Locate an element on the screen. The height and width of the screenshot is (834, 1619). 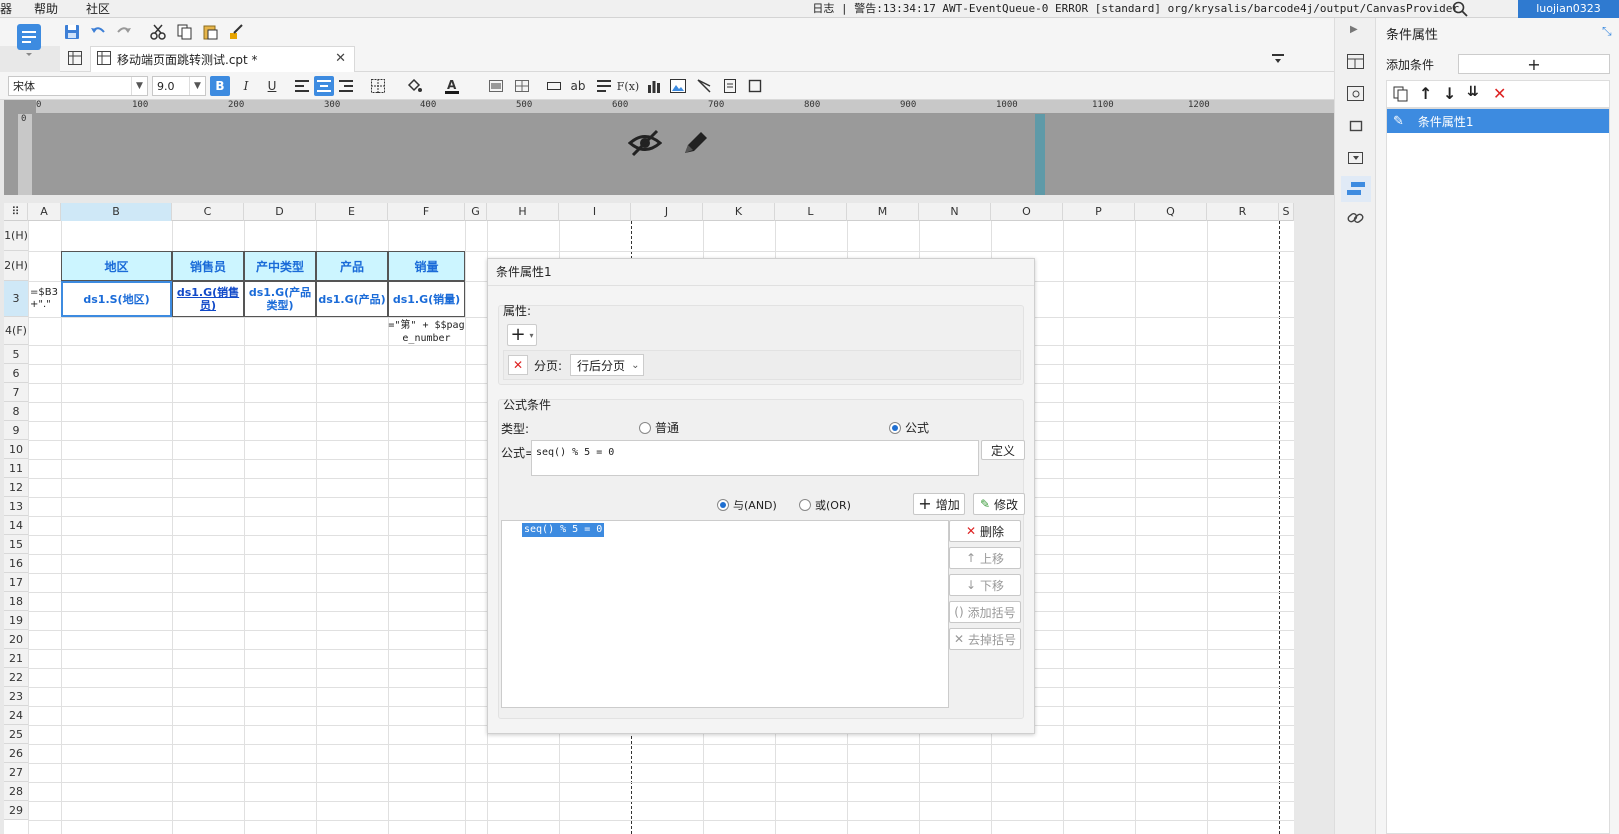
page-break-select: 行后分页 ⌄ is located at coordinates (607, 365).